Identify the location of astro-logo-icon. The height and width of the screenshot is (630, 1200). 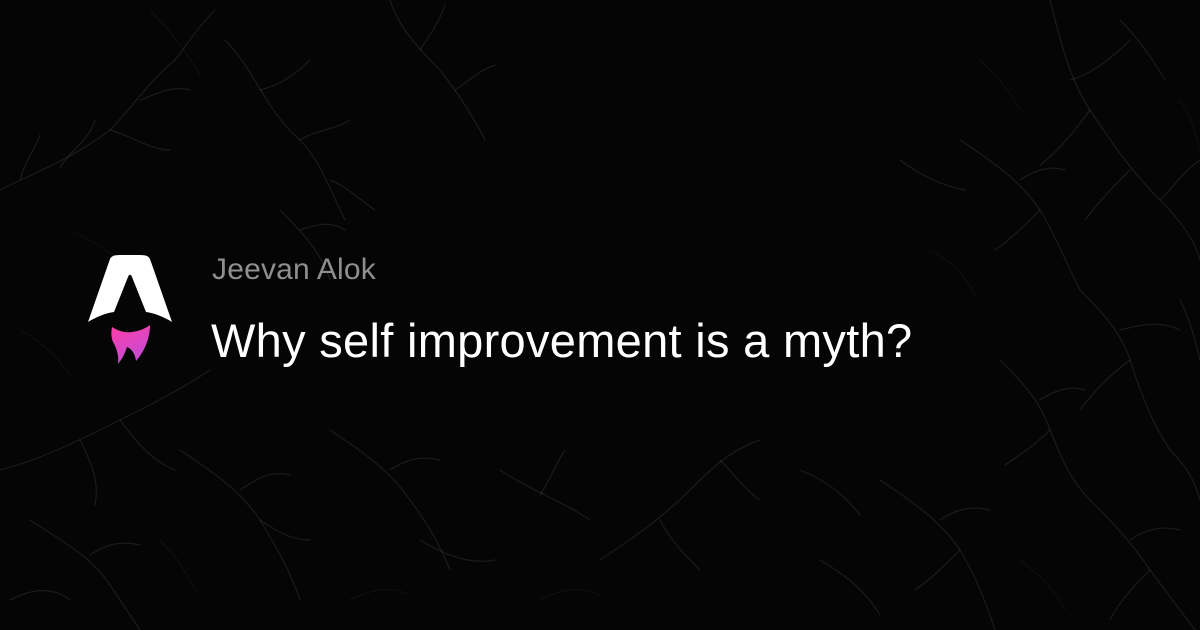
(130, 309).